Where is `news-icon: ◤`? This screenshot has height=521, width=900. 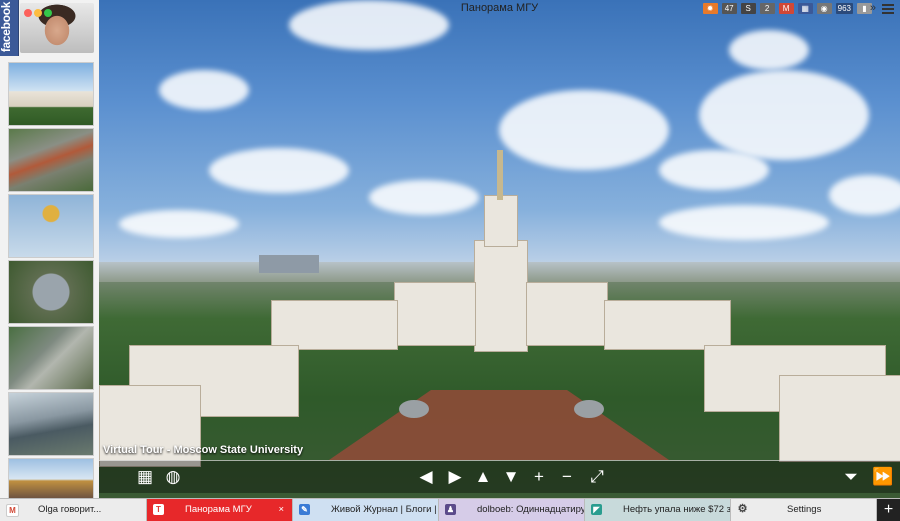
news-icon: ◤ is located at coordinates (596, 509).